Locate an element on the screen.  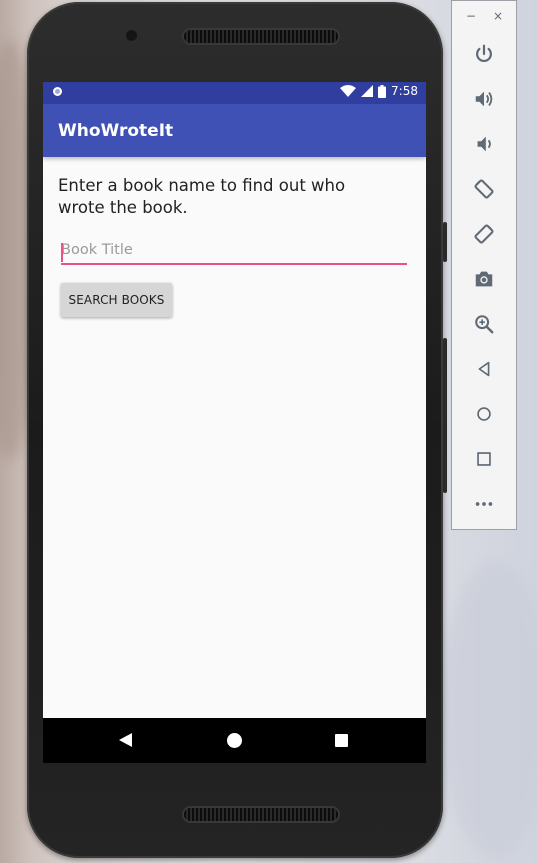
navigation-bar is located at coordinates (234, 740).